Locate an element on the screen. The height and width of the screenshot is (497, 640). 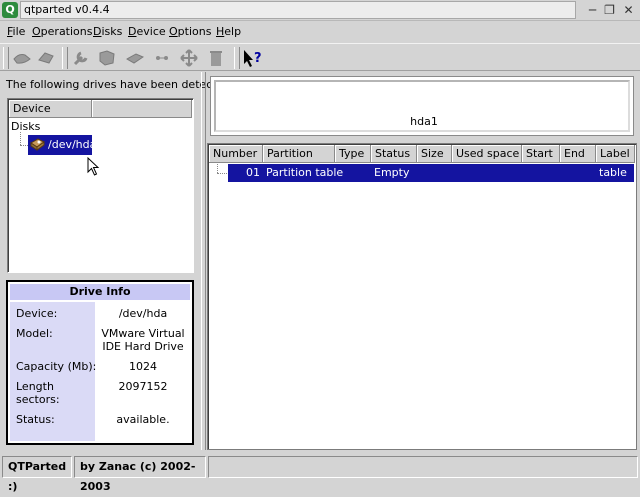
status-bar: QTParted :) by Zanac (c) 2002-2003 is located at coordinates (320, 473).